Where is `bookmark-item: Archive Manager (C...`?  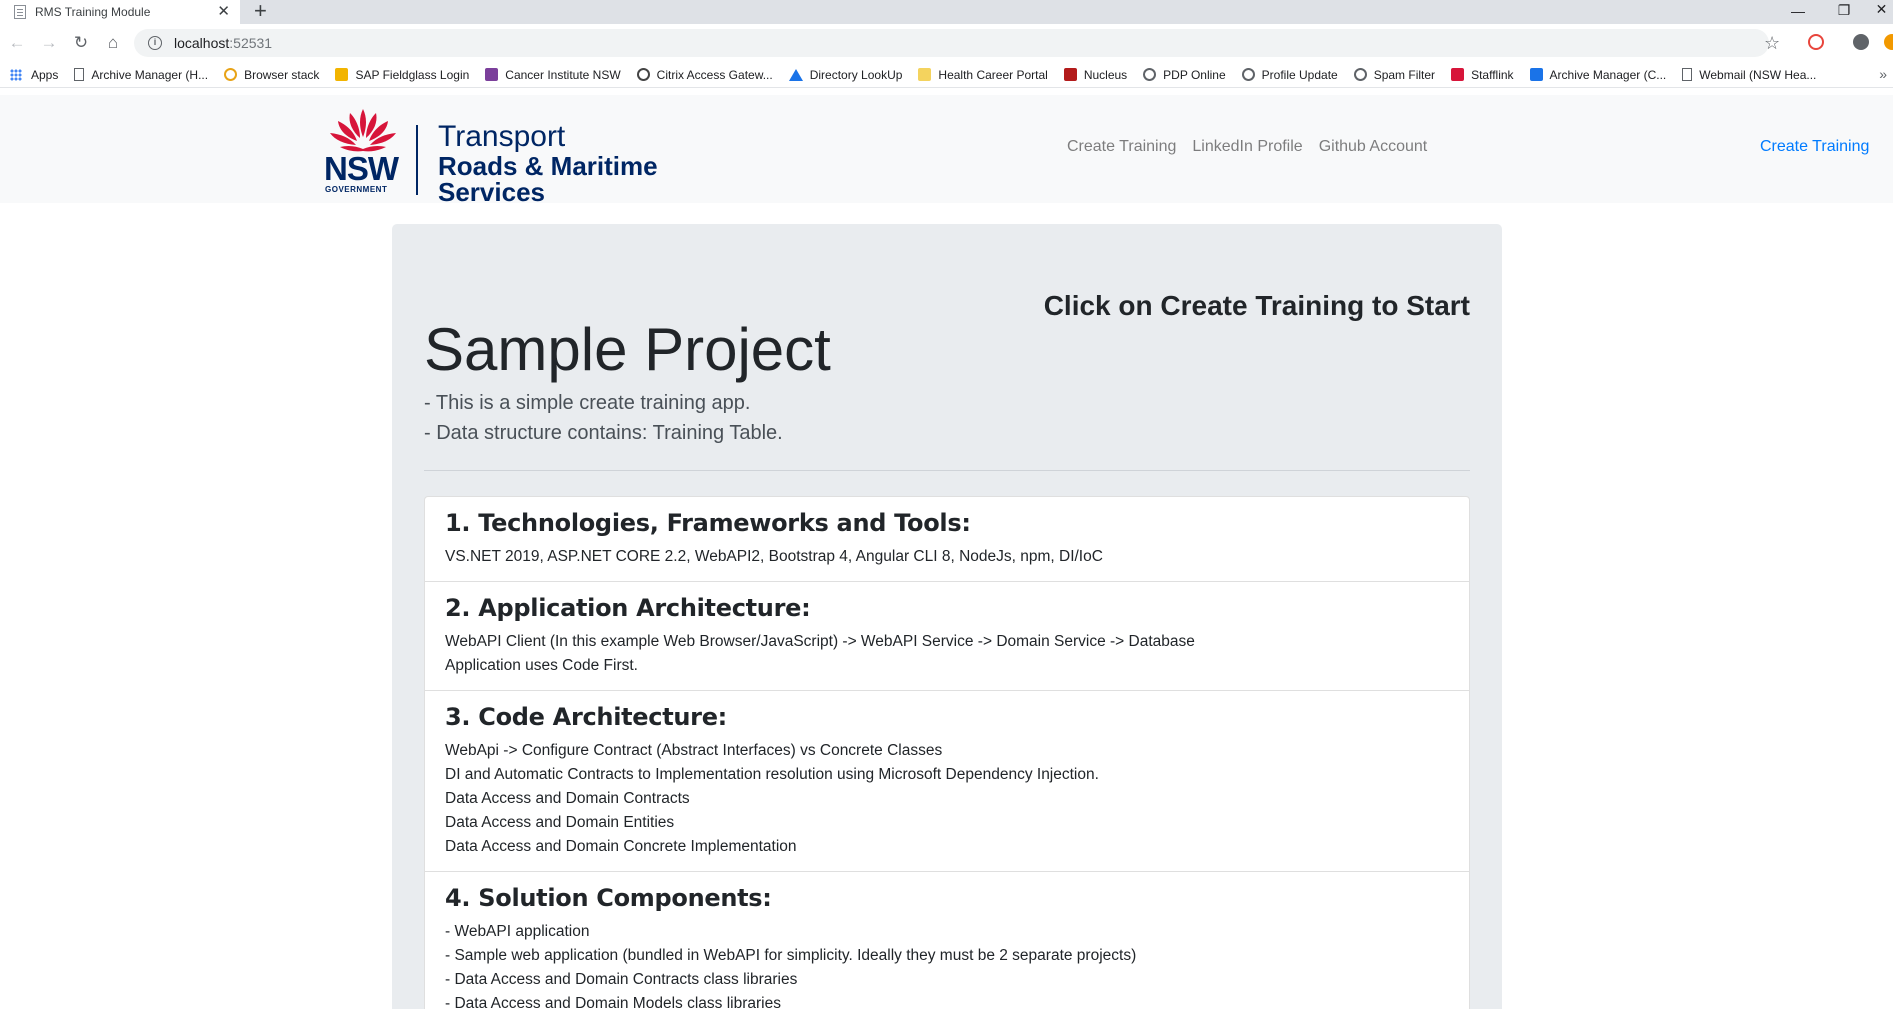
bookmark-item: Archive Manager (C... is located at coordinates (1598, 74).